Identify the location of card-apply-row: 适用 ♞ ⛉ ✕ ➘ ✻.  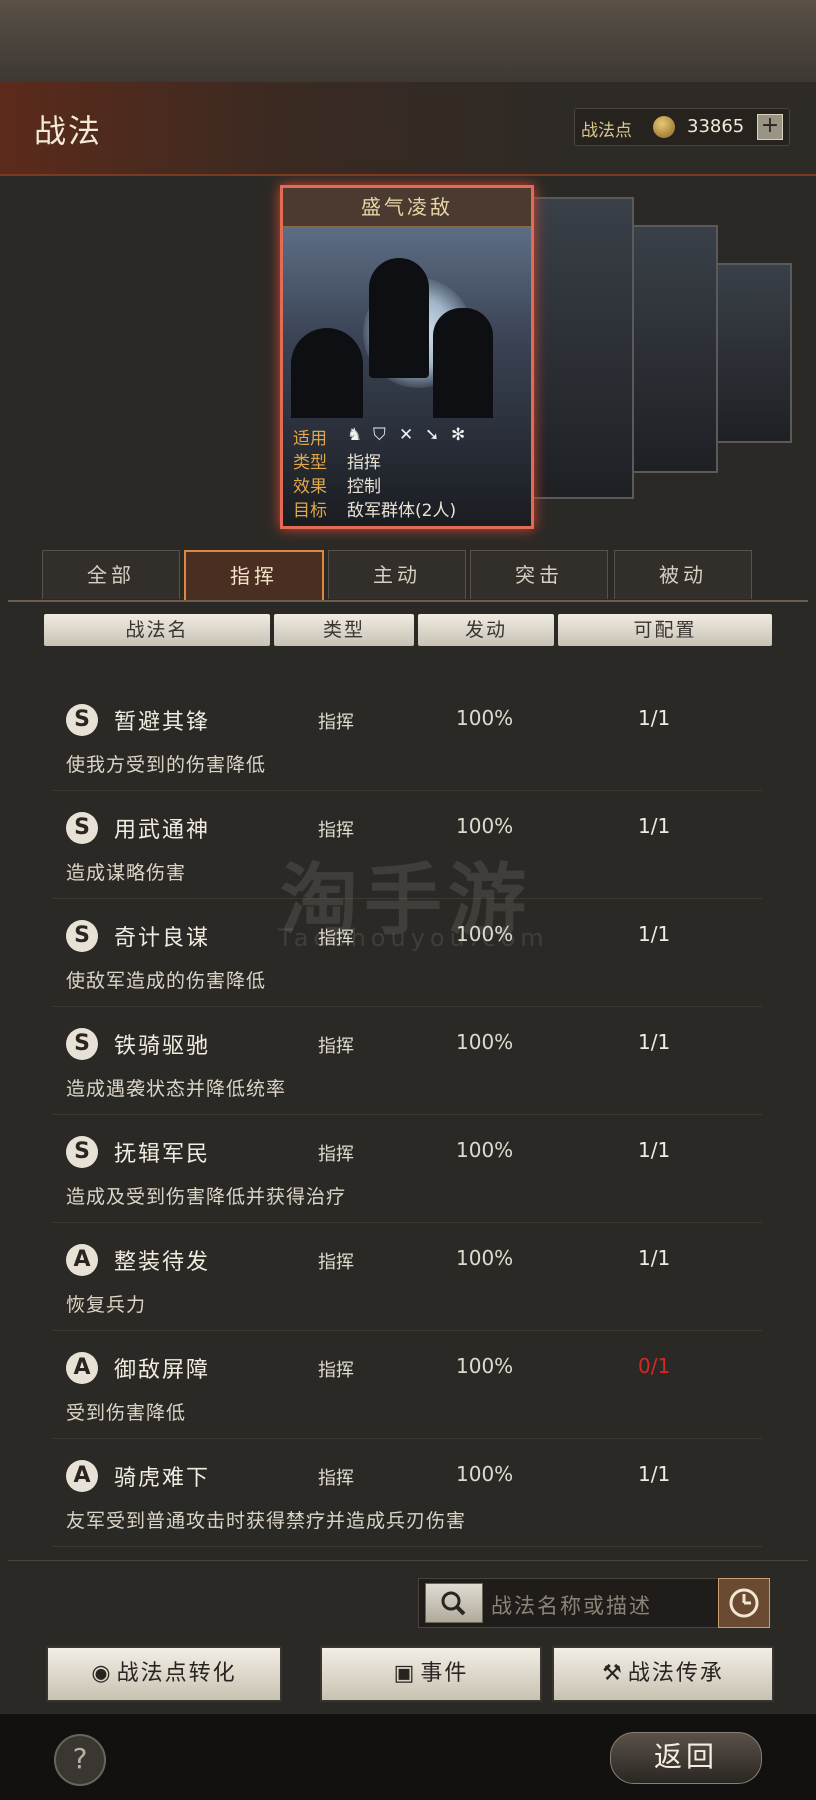
(407, 436).